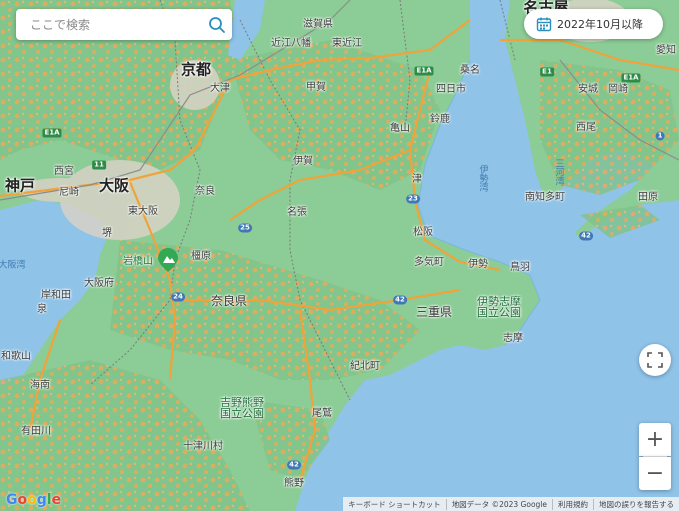 This screenshot has width=679, height=511. I want to click on date-filter-button: 2022年10月以降, so click(593, 24).